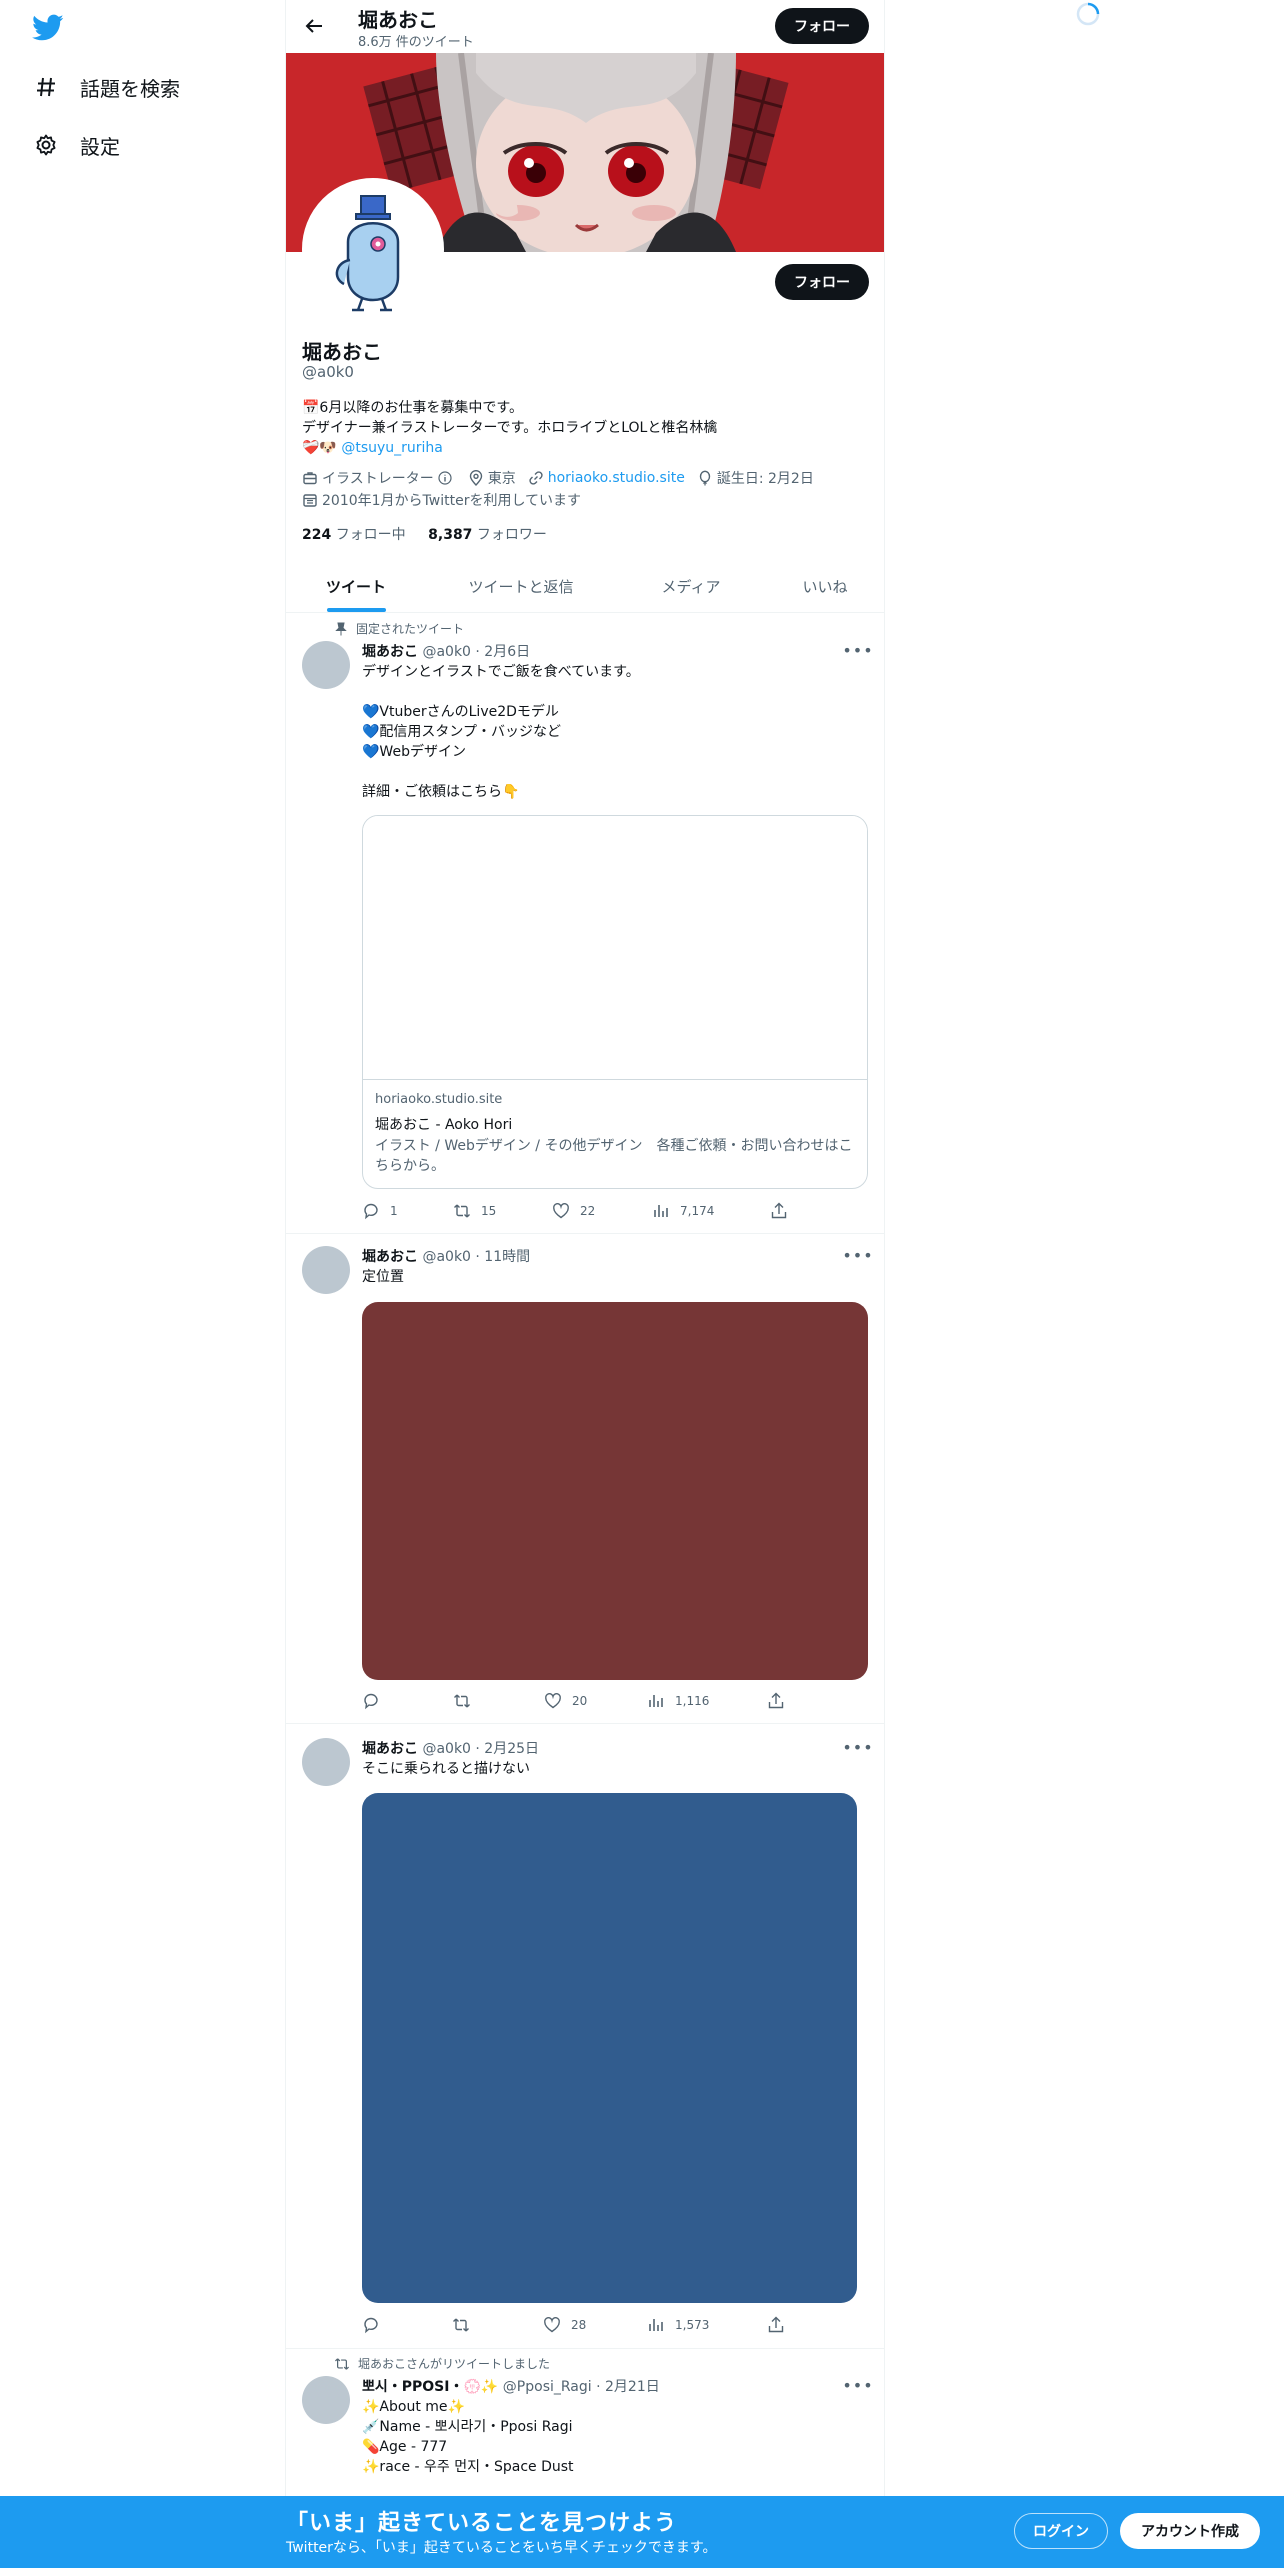 This screenshot has width=1284, height=2568. What do you see at coordinates (565, 1701) in the screenshot?
I see `like-button: 20` at bounding box center [565, 1701].